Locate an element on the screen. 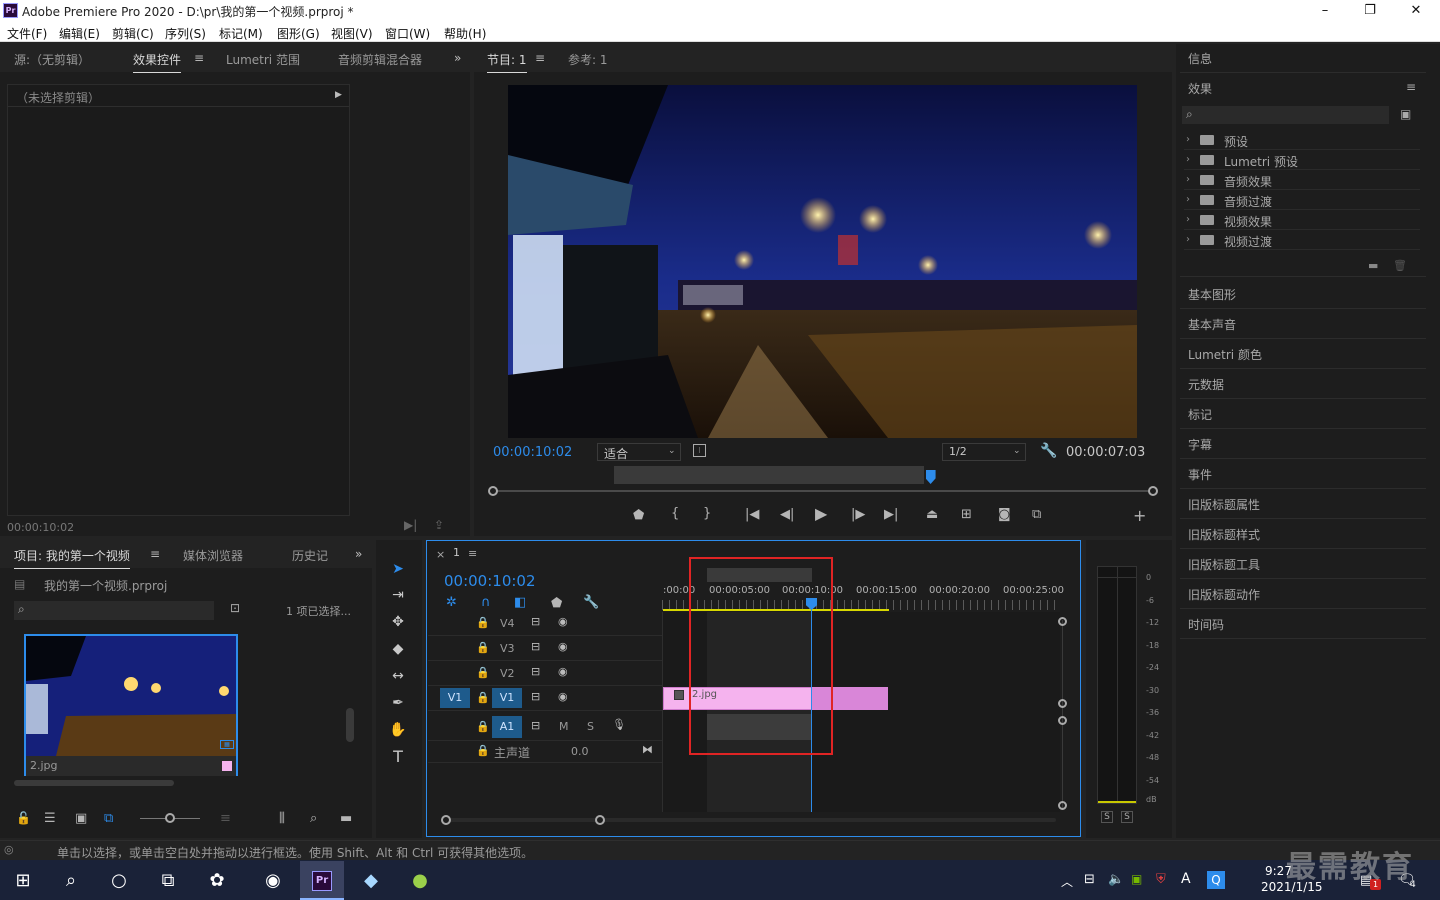 Image resolution: width=1440 pixels, height=900 pixels. windows-start-icon: ⊞ is located at coordinates (23, 881).